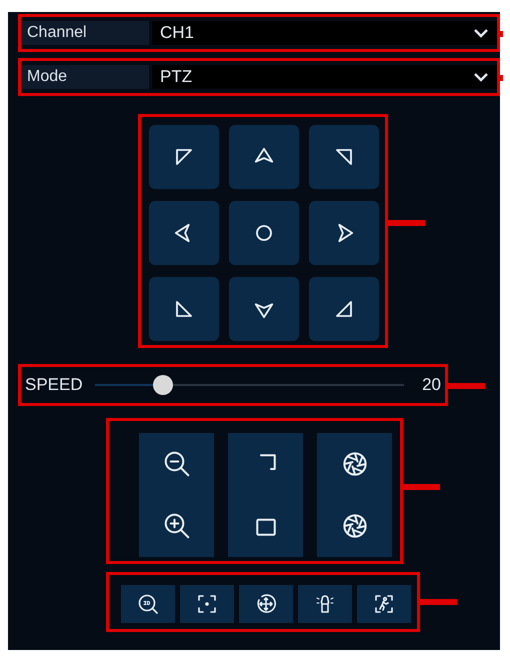  What do you see at coordinates (54, 385) in the screenshot?
I see `speed-label: SPEED` at bounding box center [54, 385].